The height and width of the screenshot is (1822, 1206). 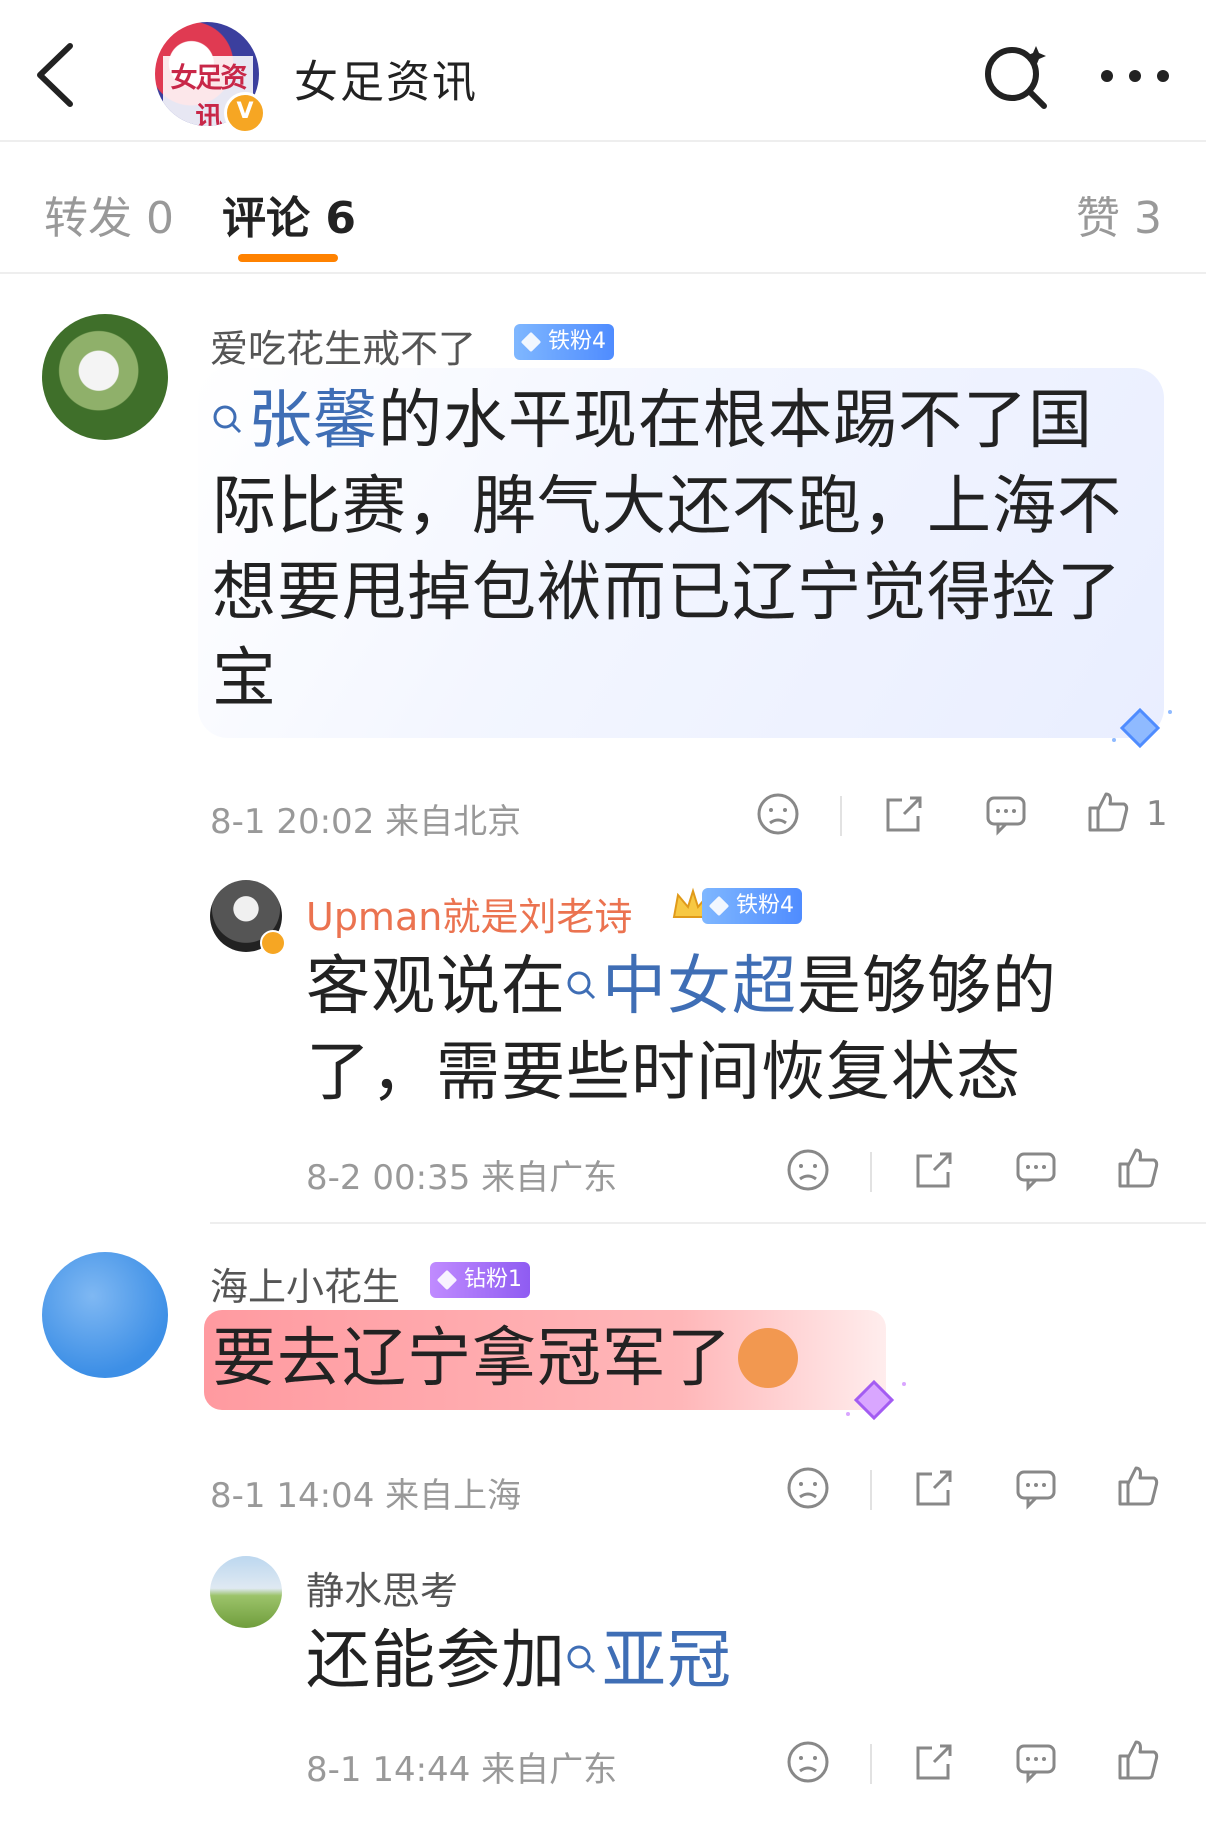 I want to click on comment-line: 客观说在 中女超是够够的, so click(x=746, y=987).